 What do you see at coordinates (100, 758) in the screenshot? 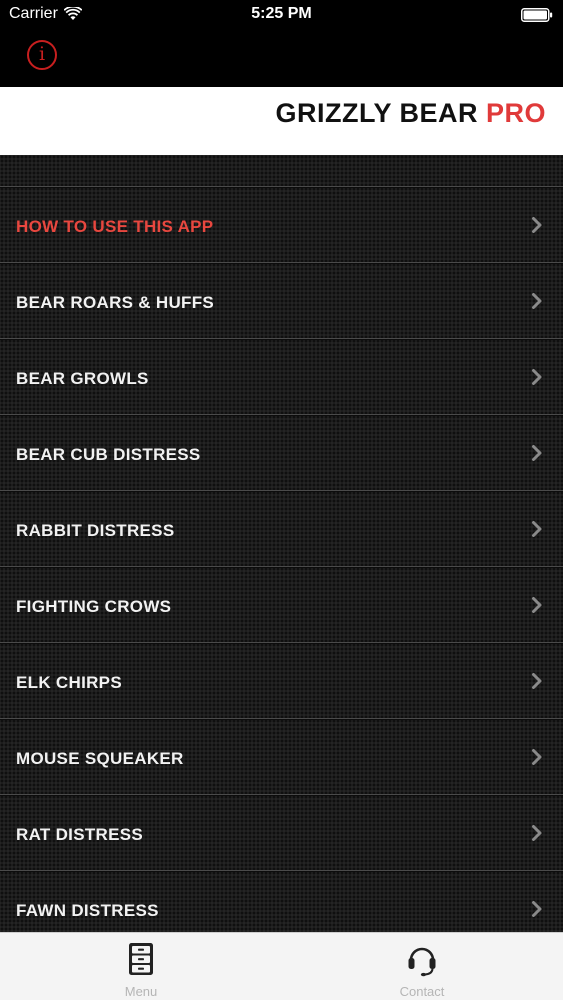
I see `menu-item-label: MOUSE SQUEAKER` at bounding box center [100, 758].